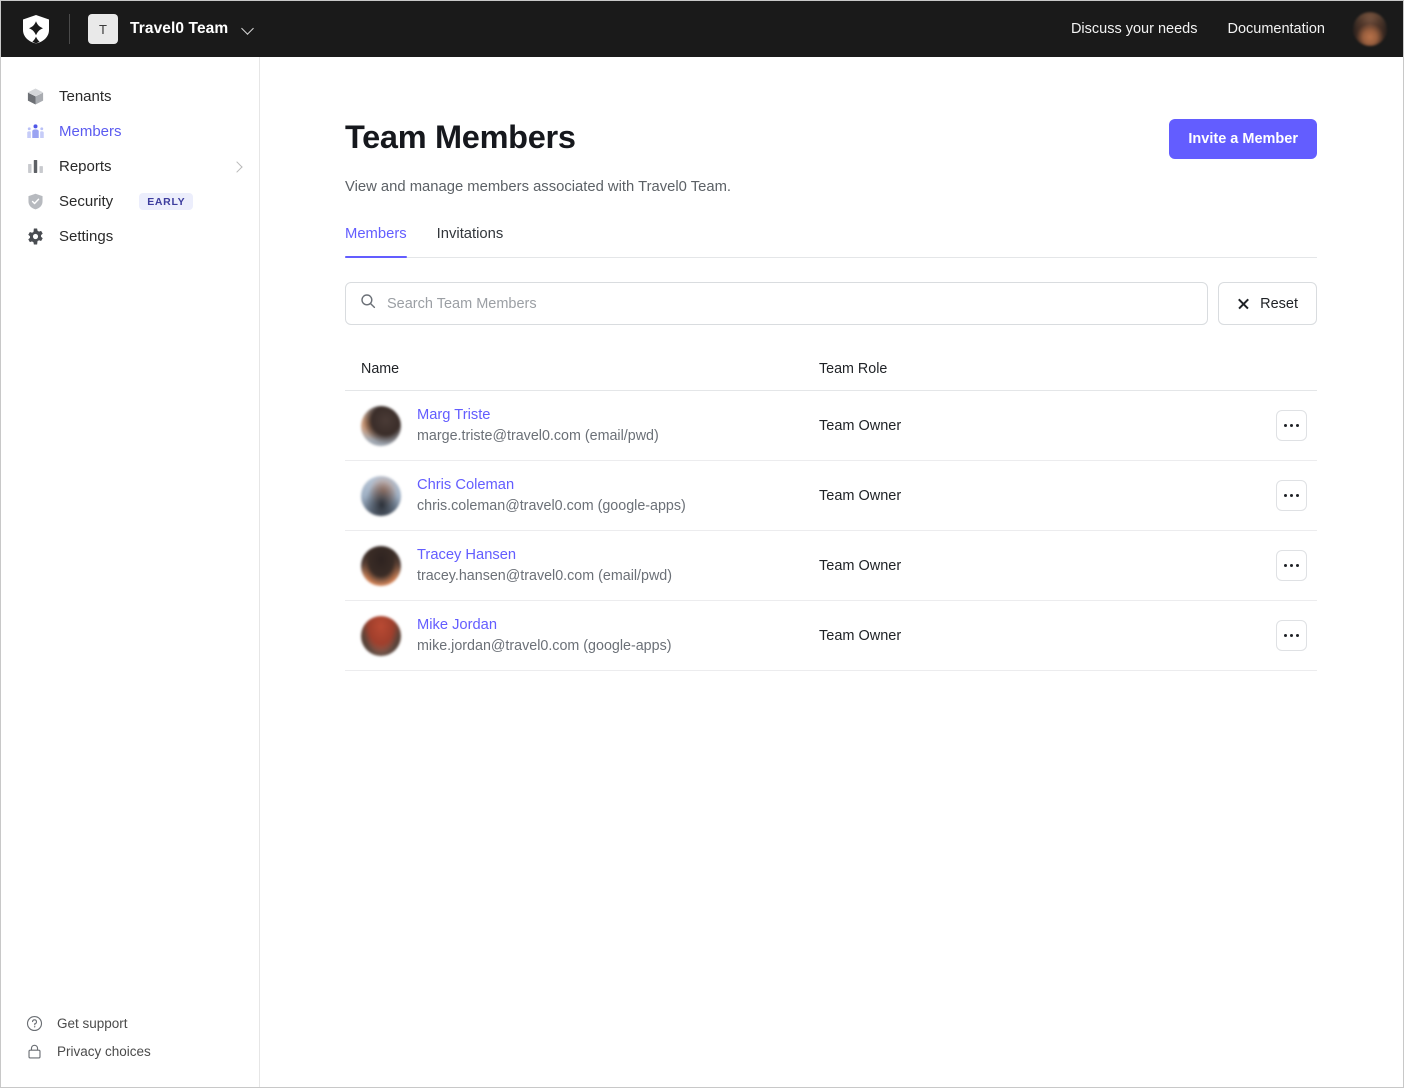 The height and width of the screenshot is (1088, 1404). I want to click on search-box, so click(777, 303).